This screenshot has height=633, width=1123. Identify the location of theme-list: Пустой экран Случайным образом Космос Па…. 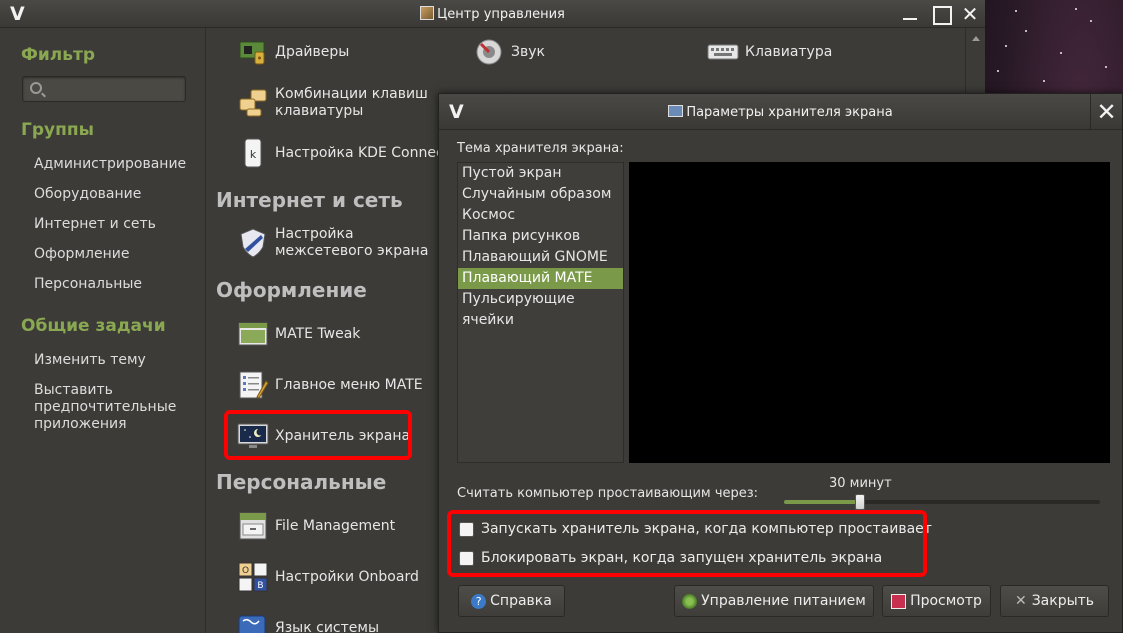
(540, 312).